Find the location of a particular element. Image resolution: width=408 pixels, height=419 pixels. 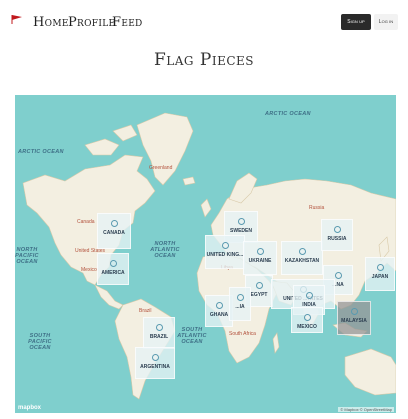

pin-label: BRAZIL is located at coordinates (159, 337).